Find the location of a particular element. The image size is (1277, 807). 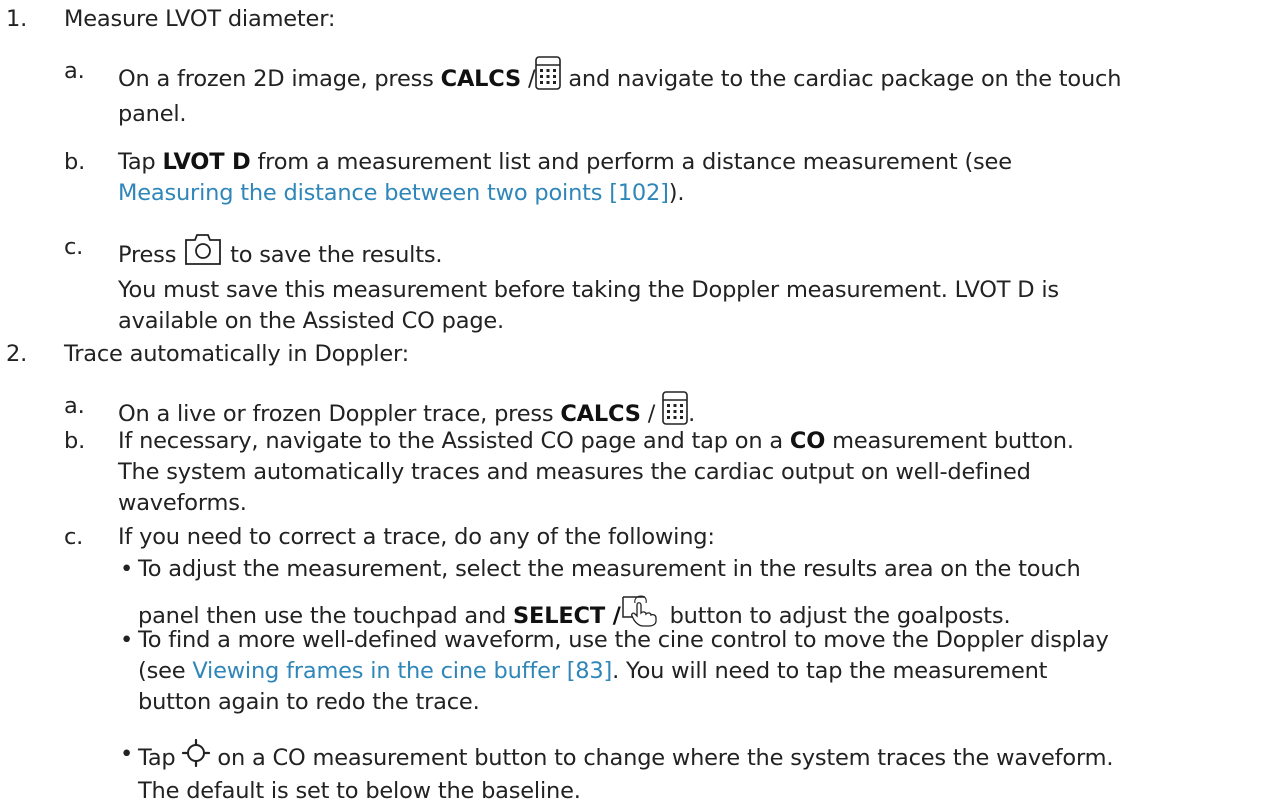

step-title: Trace automatically in Doppler: is located at coordinates (237, 354).